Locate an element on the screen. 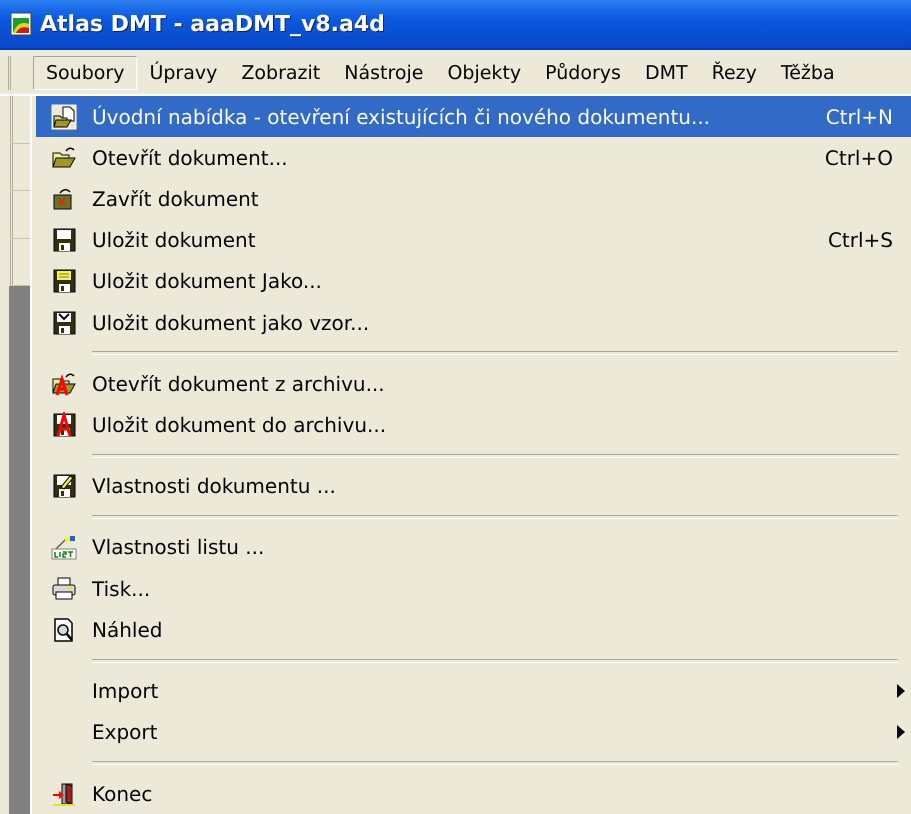 This screenshot has width=911, height=814. menu-item: Uložit dokument Ctrl+S is located at coordinates (473, 240).